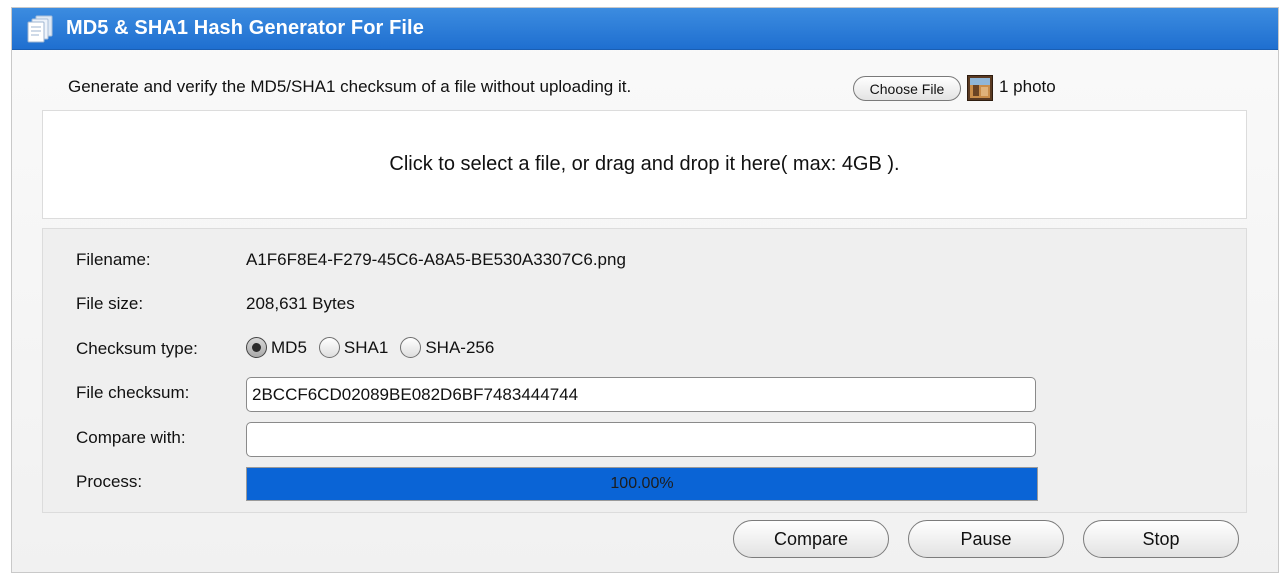  Describe the element at coordinates (641, 394) in the screenshot. I see `file-checksum-field` at that location.